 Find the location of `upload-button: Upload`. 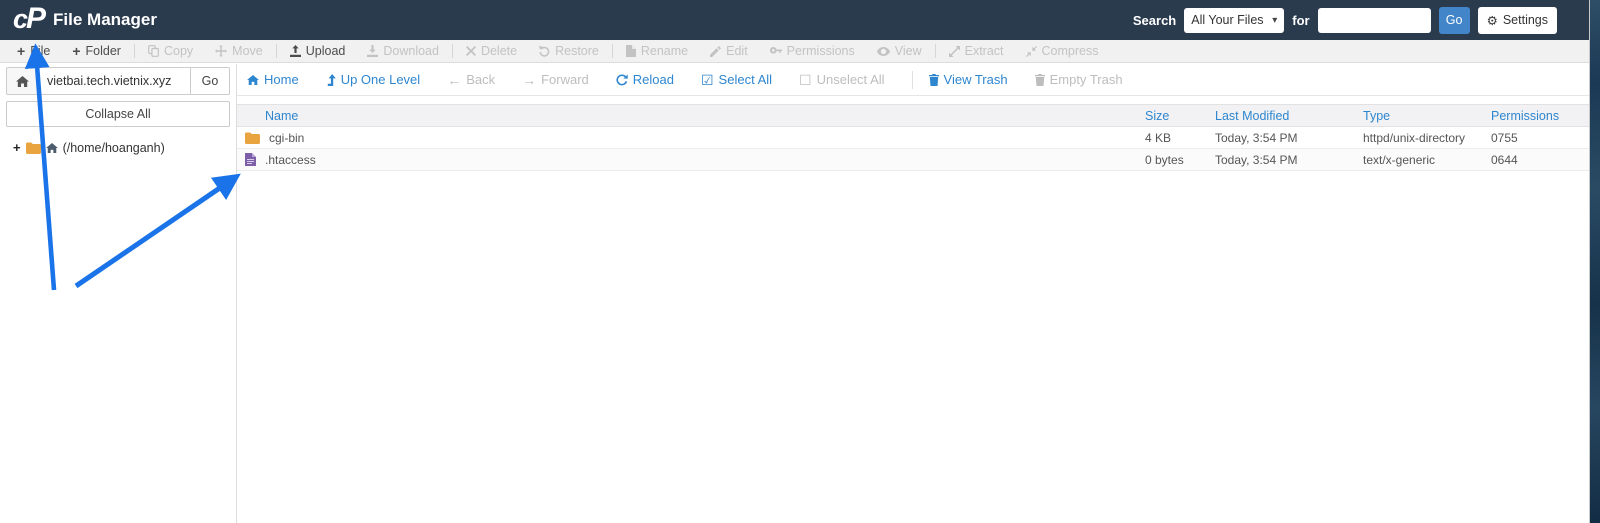

upload-button: Upload is located at coordinates (318, 51).